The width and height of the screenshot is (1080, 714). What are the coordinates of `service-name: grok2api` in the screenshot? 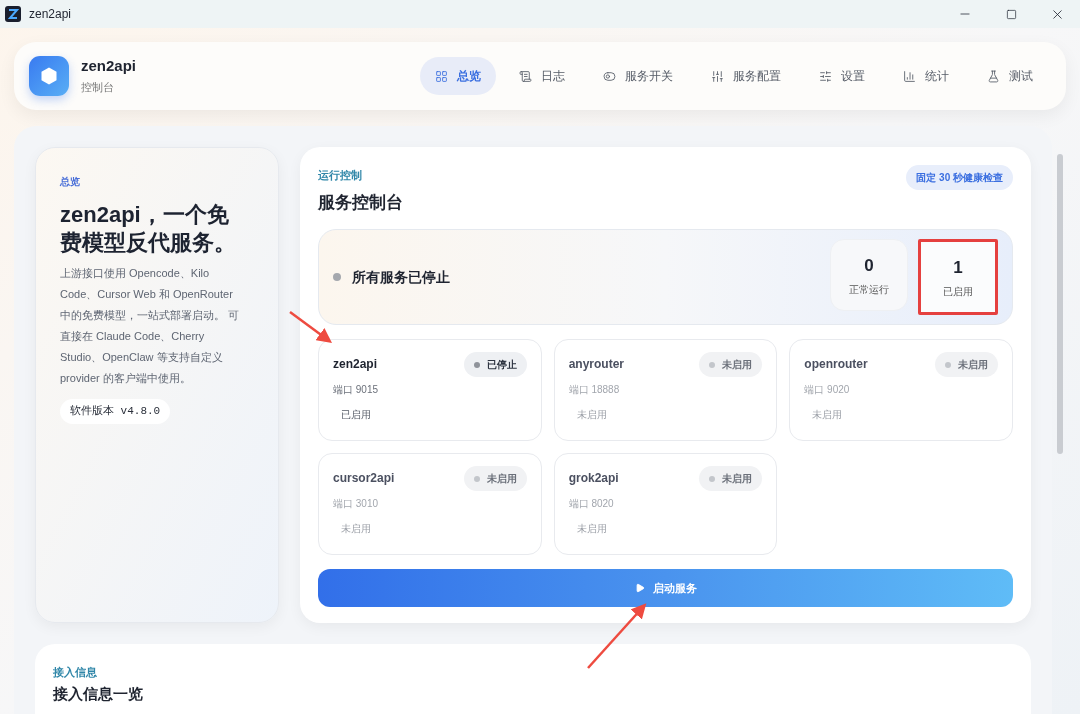 It's located at (593, 478).